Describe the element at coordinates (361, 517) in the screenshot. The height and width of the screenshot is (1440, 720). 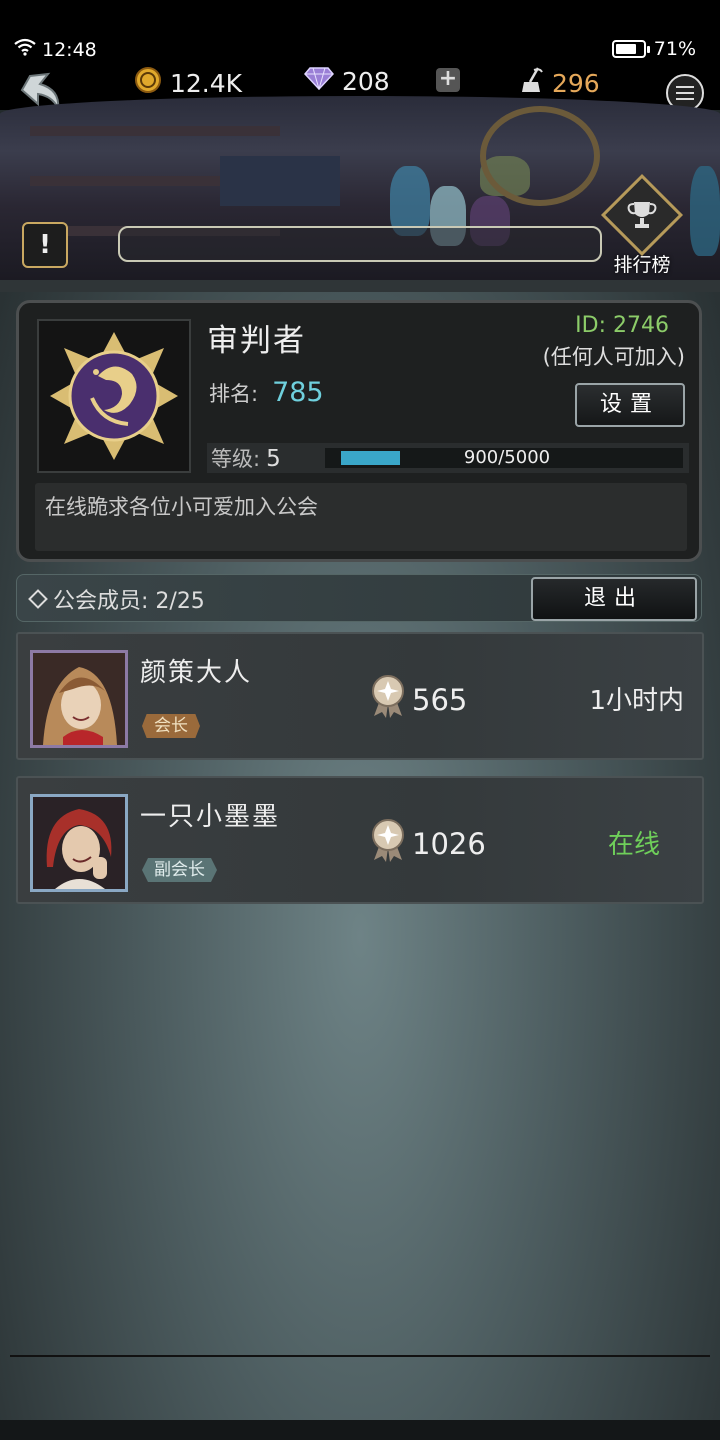
I see `guild-motto: 在线跪求各位小可爱加入公会` at that location.